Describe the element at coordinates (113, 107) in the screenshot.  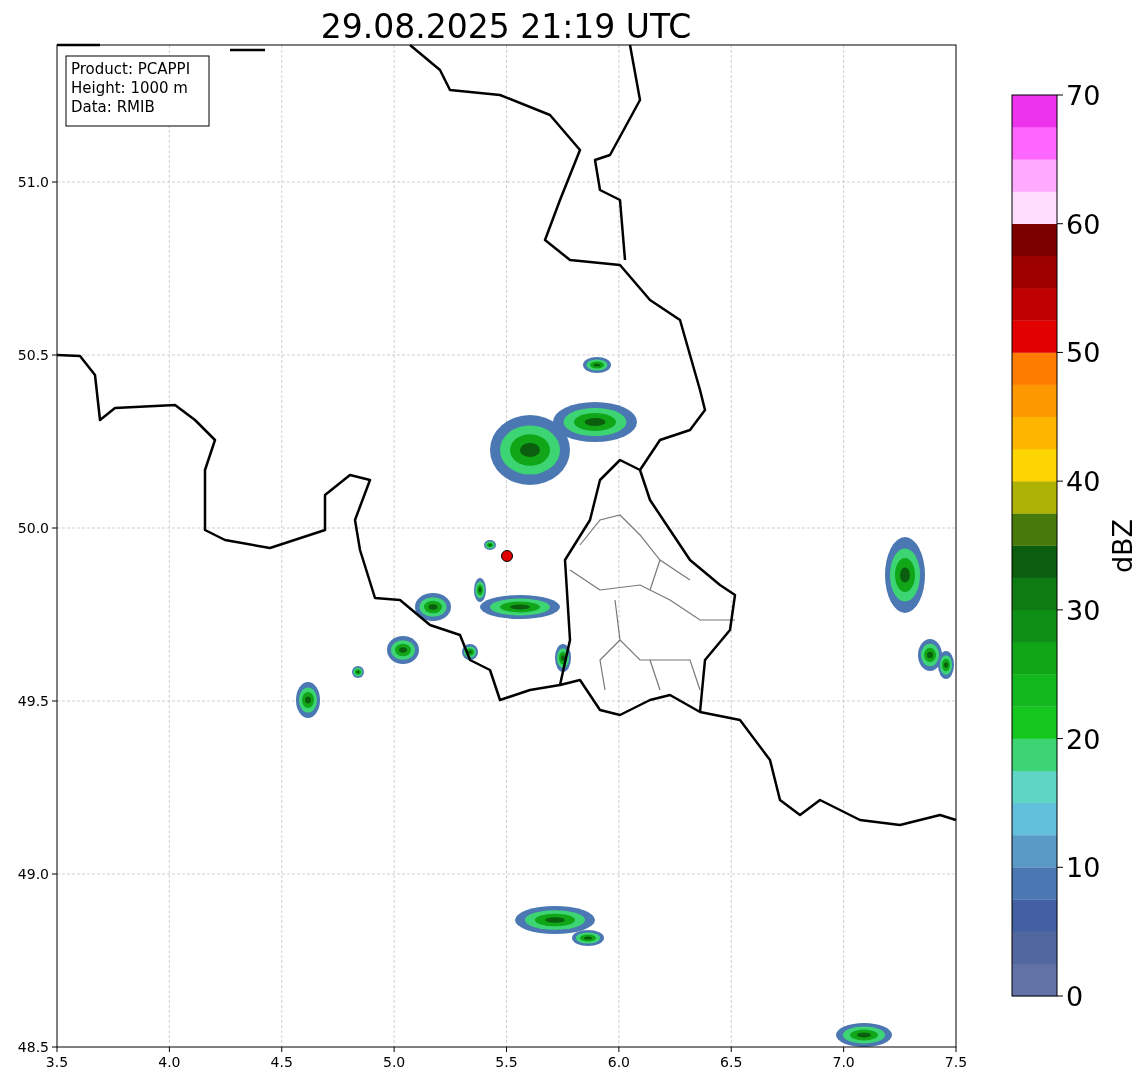
I see `info-text: Data: RMIB` at that location.